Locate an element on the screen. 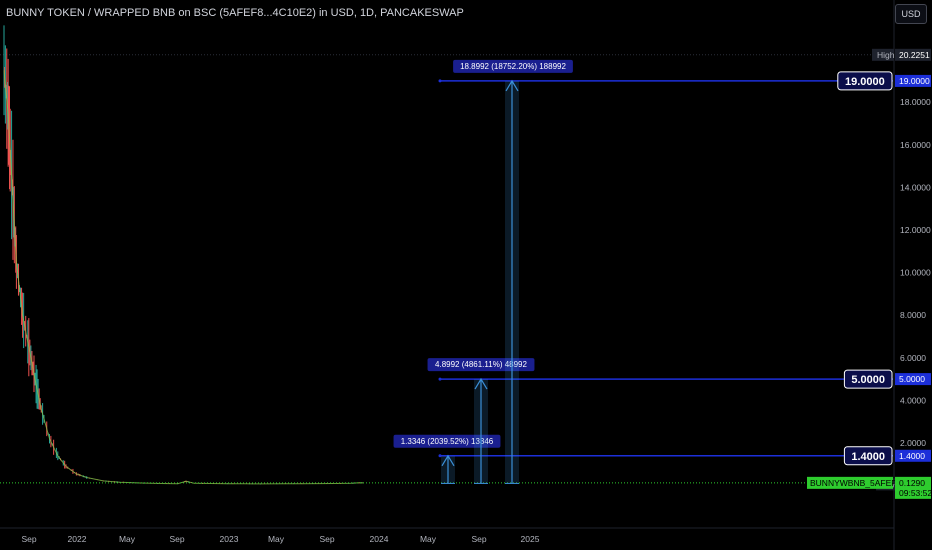 This screenshot has width=932, height=550. high-value: 20.2251 is located at coordinates (914, 55).